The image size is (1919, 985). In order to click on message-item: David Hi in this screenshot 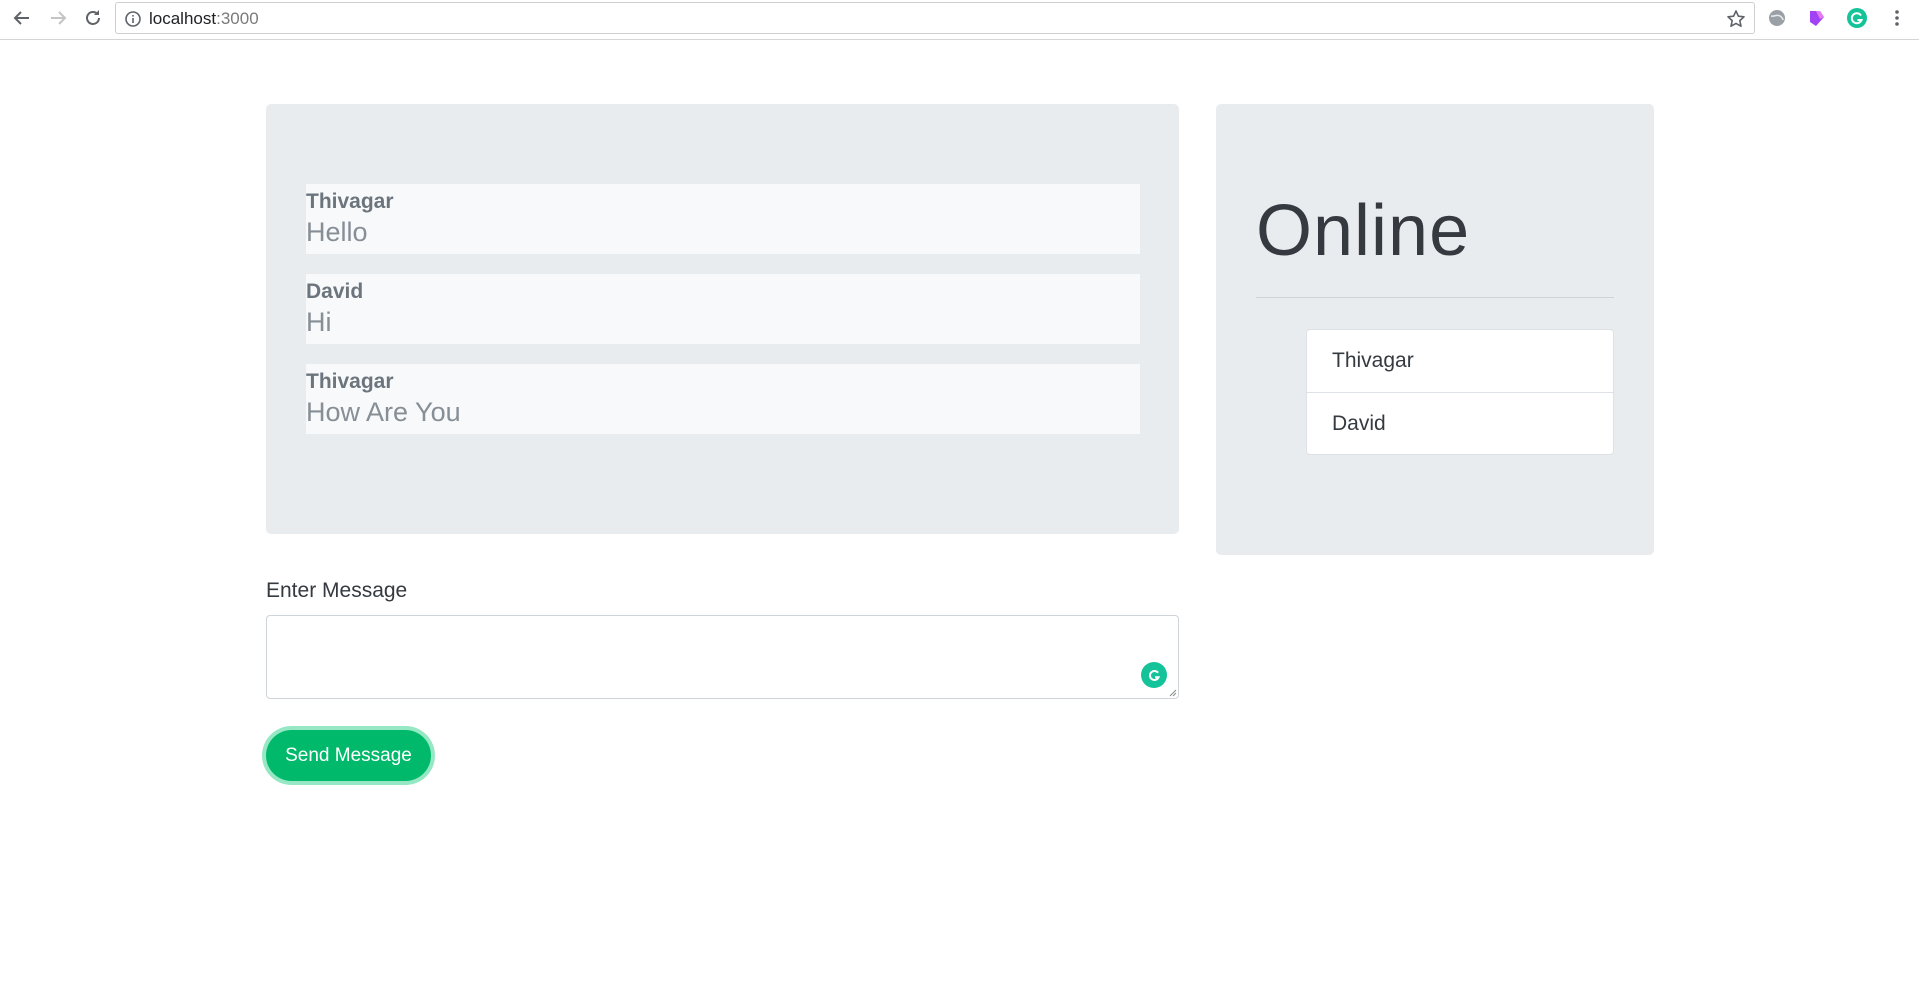, I will do `click(723, 309)`.